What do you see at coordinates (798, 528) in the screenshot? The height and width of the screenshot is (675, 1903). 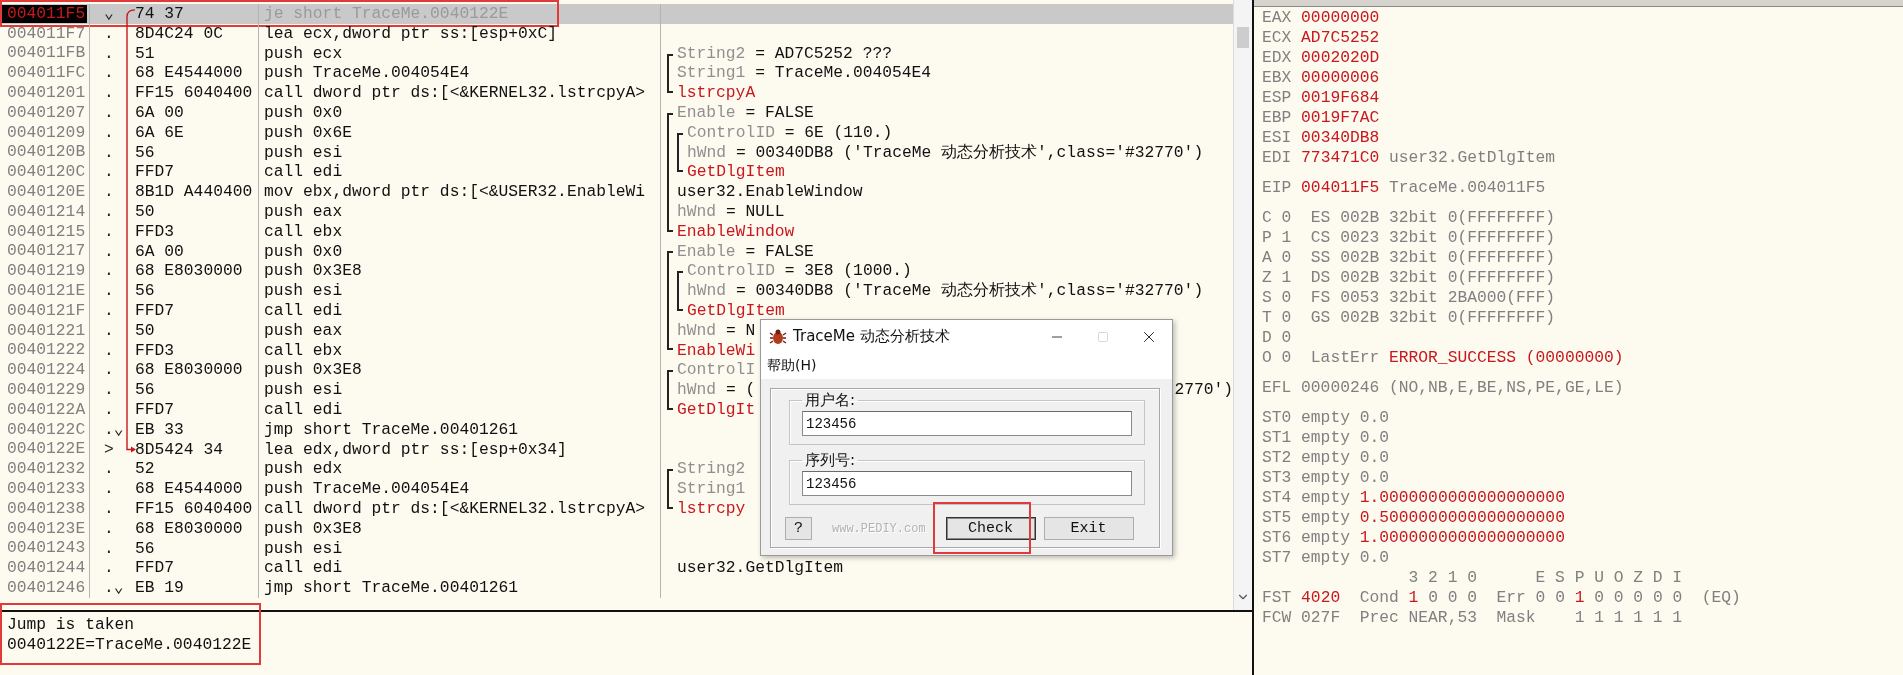 I see `help-button: ?` at bounding box center [798, 528].